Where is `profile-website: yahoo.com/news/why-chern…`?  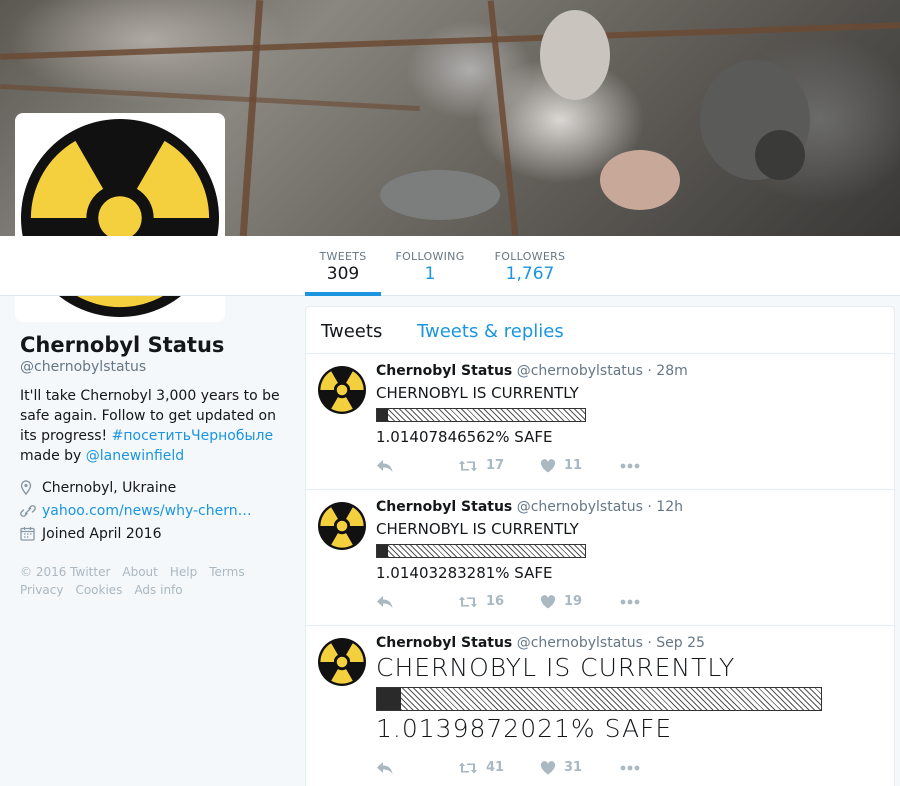
profile-website: yahoo.com/news/why-chern… is located at coordinates (155, 510).